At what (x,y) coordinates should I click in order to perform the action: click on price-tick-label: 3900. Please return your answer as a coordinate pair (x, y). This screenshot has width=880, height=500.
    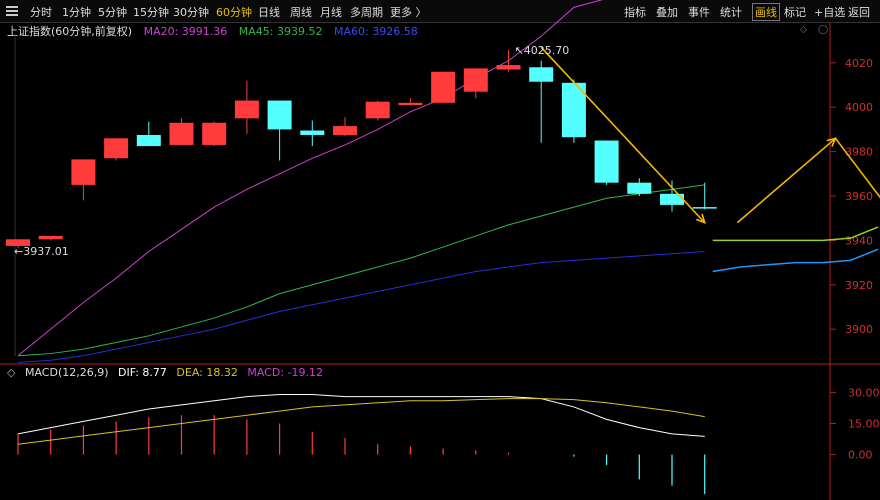
    Looking at the image, I should click on (859, 329).